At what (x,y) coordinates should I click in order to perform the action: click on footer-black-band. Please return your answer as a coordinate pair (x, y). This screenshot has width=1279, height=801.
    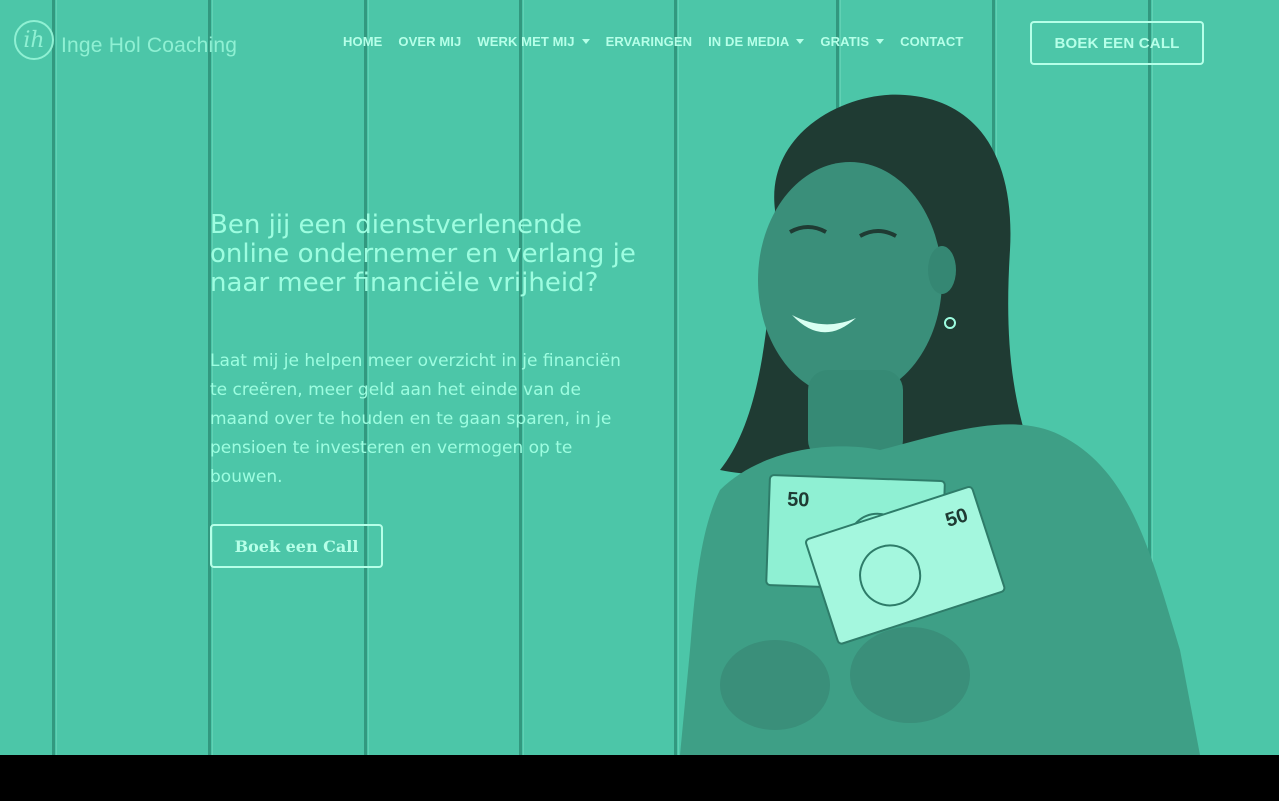
    Looking at the image, I should click on (639, 778).